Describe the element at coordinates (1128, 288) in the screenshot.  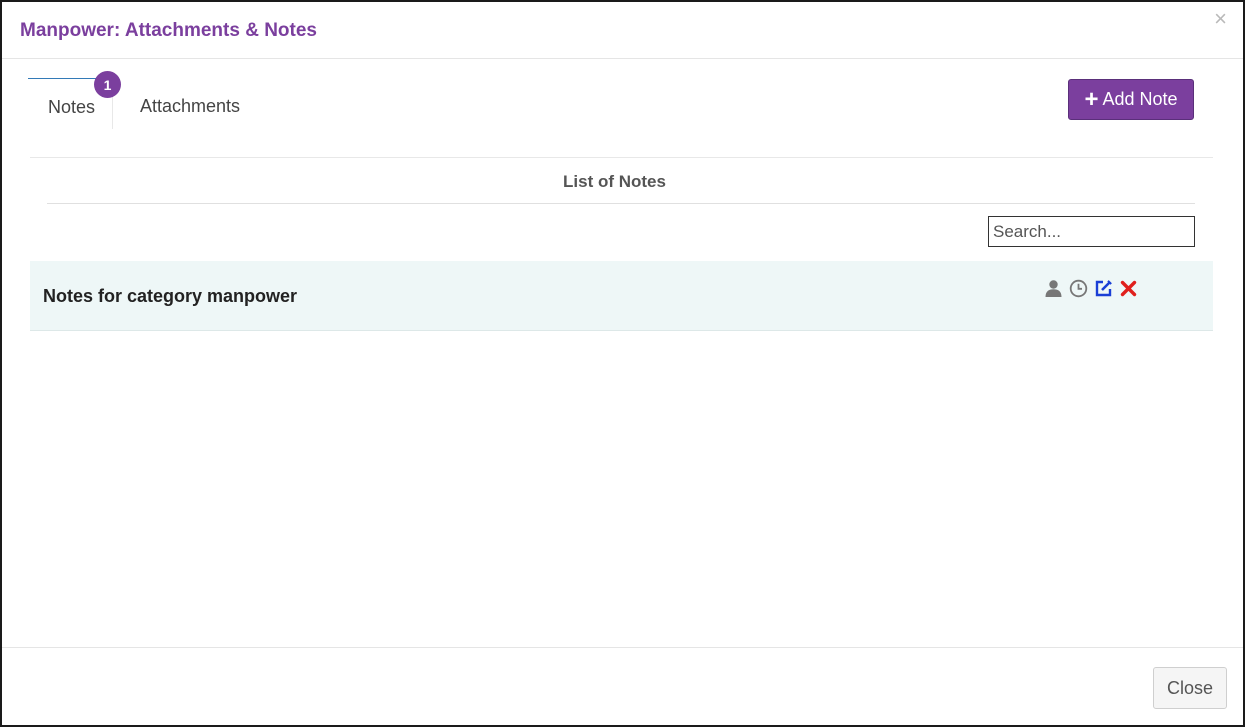
I see `delete-icon` at that location.